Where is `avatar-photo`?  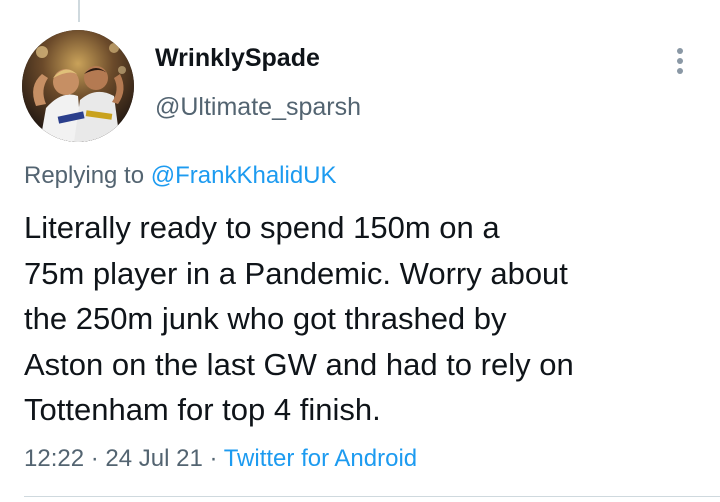 avatar-photo is located at coordinates (78, 86).